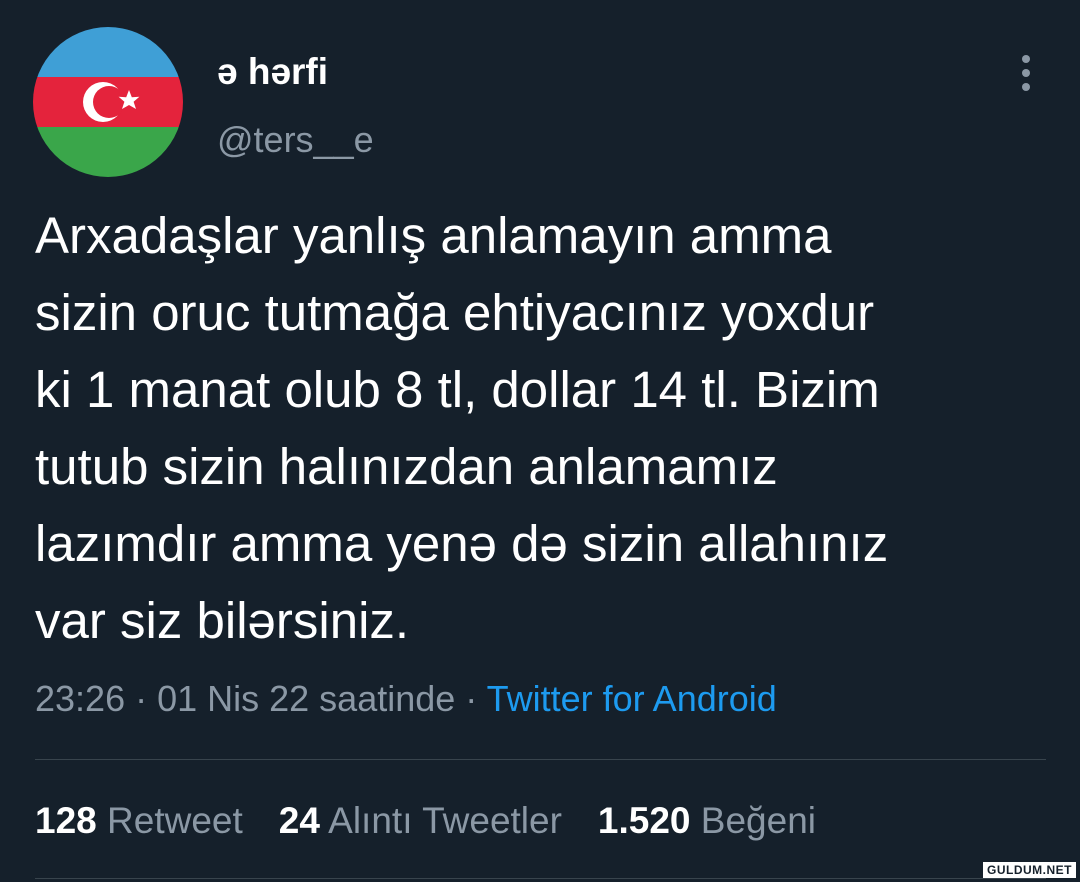  I want to click on retweets-count: 128, so click(66, 820).